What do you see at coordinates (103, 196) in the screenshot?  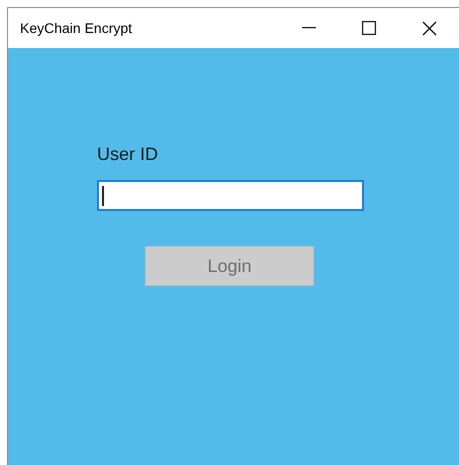 I see `text-cursor` at bounding box center [103, 196].